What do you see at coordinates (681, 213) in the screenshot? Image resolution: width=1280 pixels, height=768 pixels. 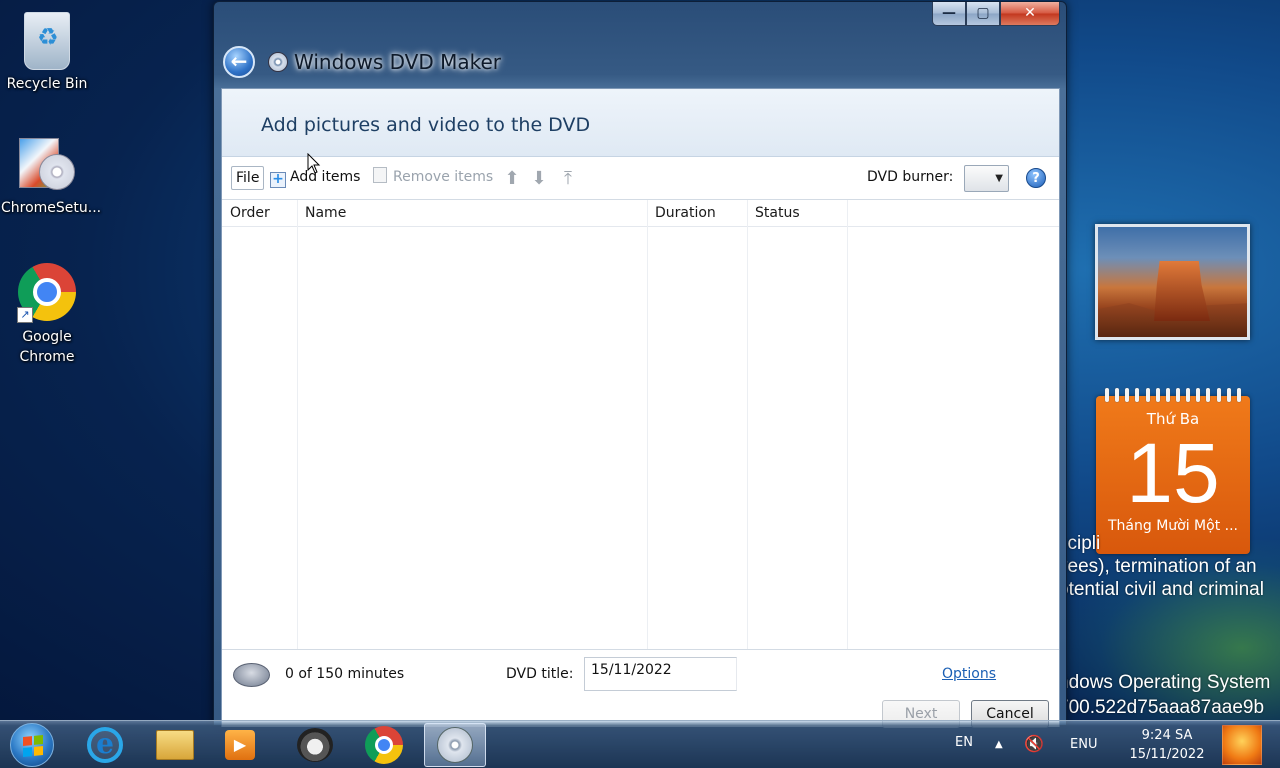 I see `column-header-duration: Duration` at bounding box center [681, 213].